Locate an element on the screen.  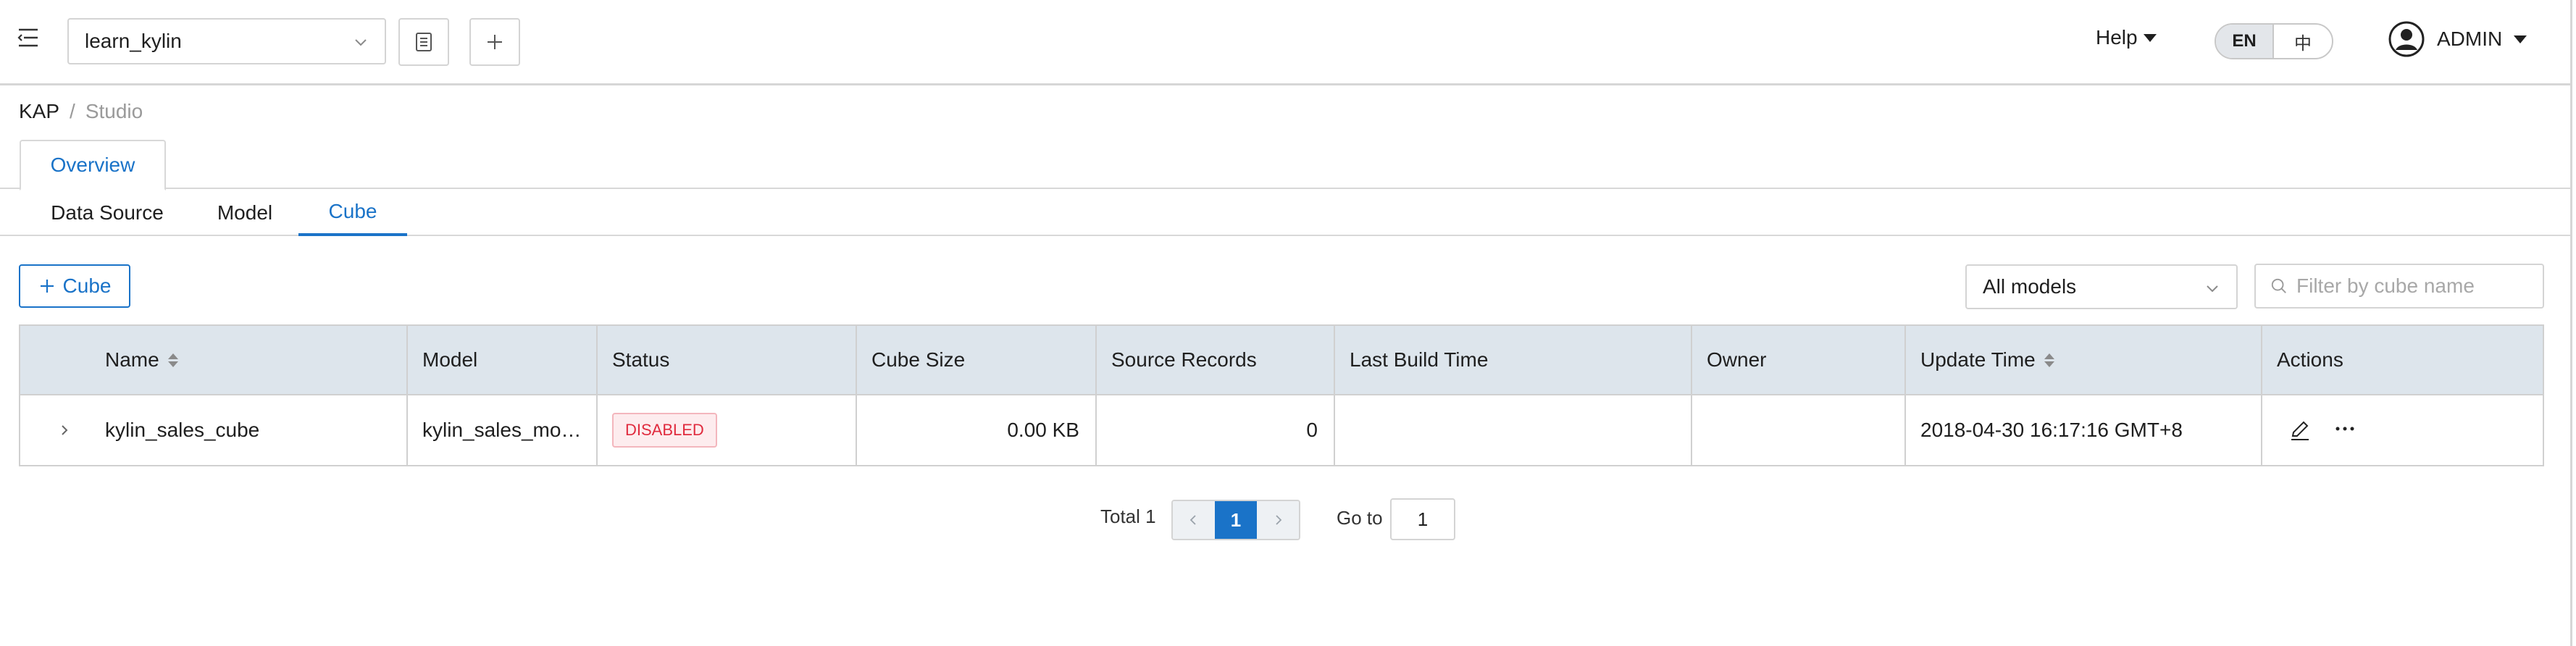
chevron-left-icon is located at coordinates (1192, 520).